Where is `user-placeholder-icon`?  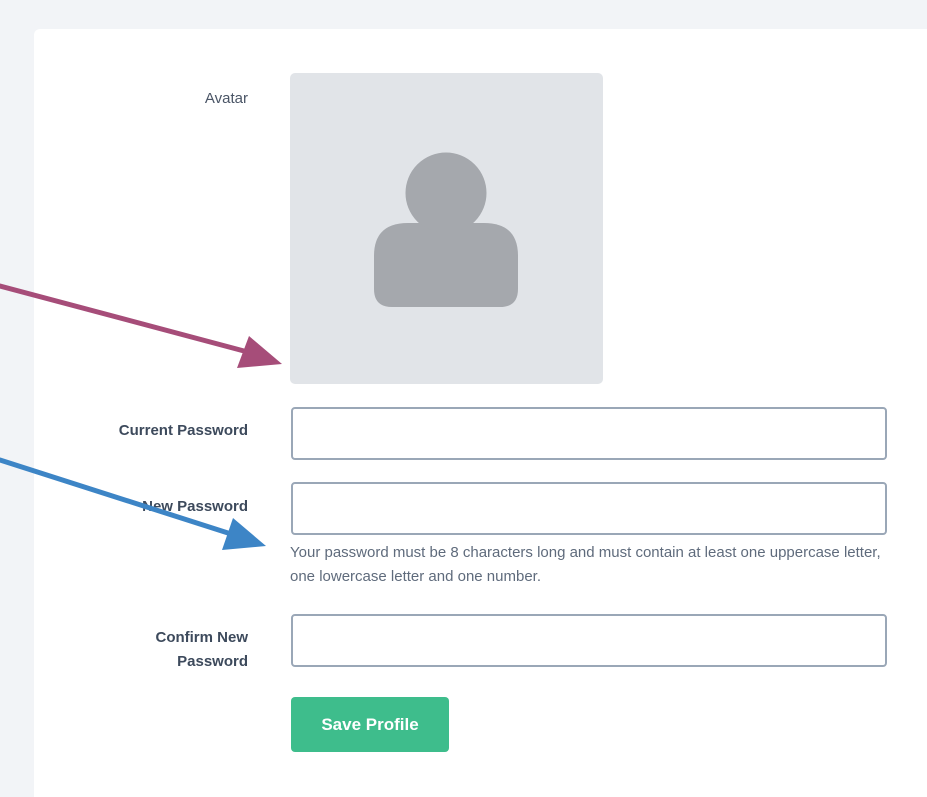
user-placeholder-icon is located at coordinates (446, 227).